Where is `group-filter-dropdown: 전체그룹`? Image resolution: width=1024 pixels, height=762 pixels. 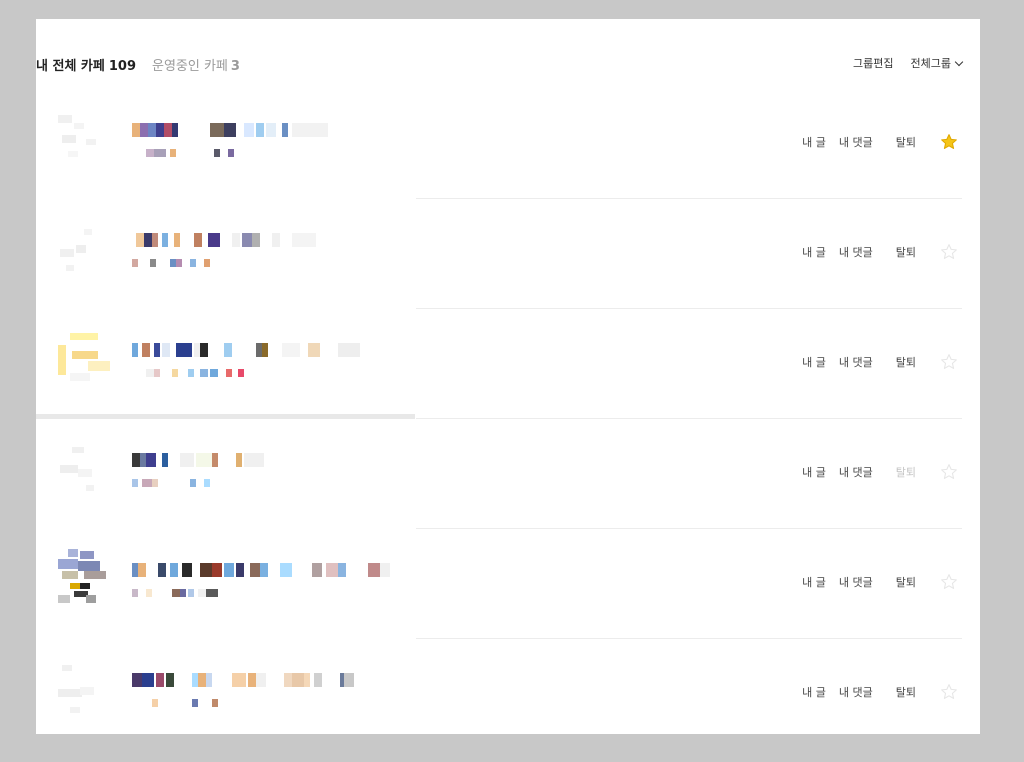
group-filter-dropdown: 전체그룹 is located at coordinates (937, 63).